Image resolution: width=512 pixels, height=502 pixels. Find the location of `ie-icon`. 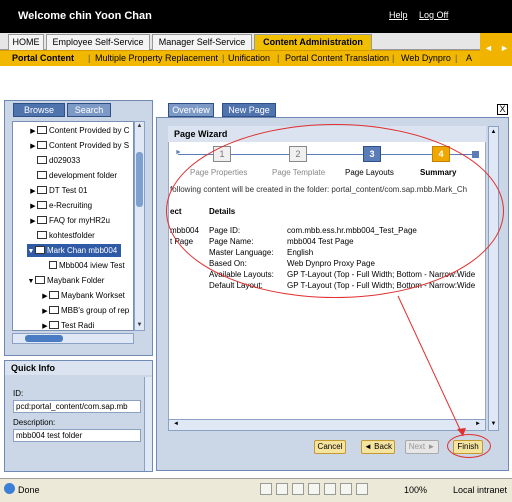

ie-icon is located at coordinates (9, 488).